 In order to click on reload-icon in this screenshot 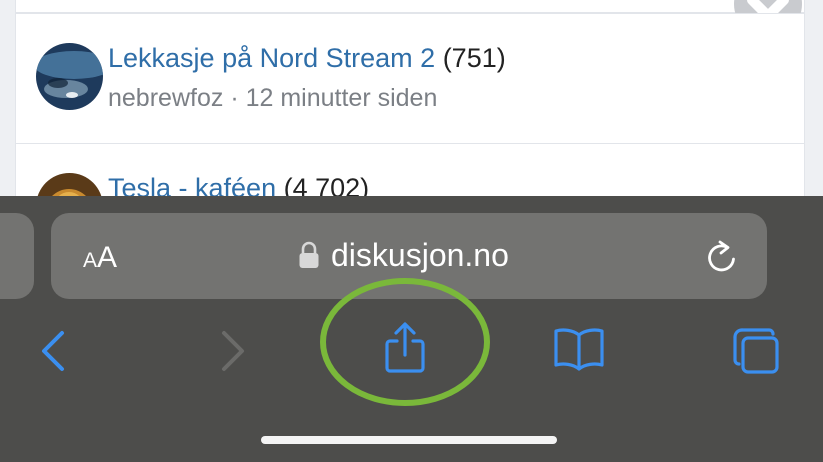, I will do `click(721, 256)`.